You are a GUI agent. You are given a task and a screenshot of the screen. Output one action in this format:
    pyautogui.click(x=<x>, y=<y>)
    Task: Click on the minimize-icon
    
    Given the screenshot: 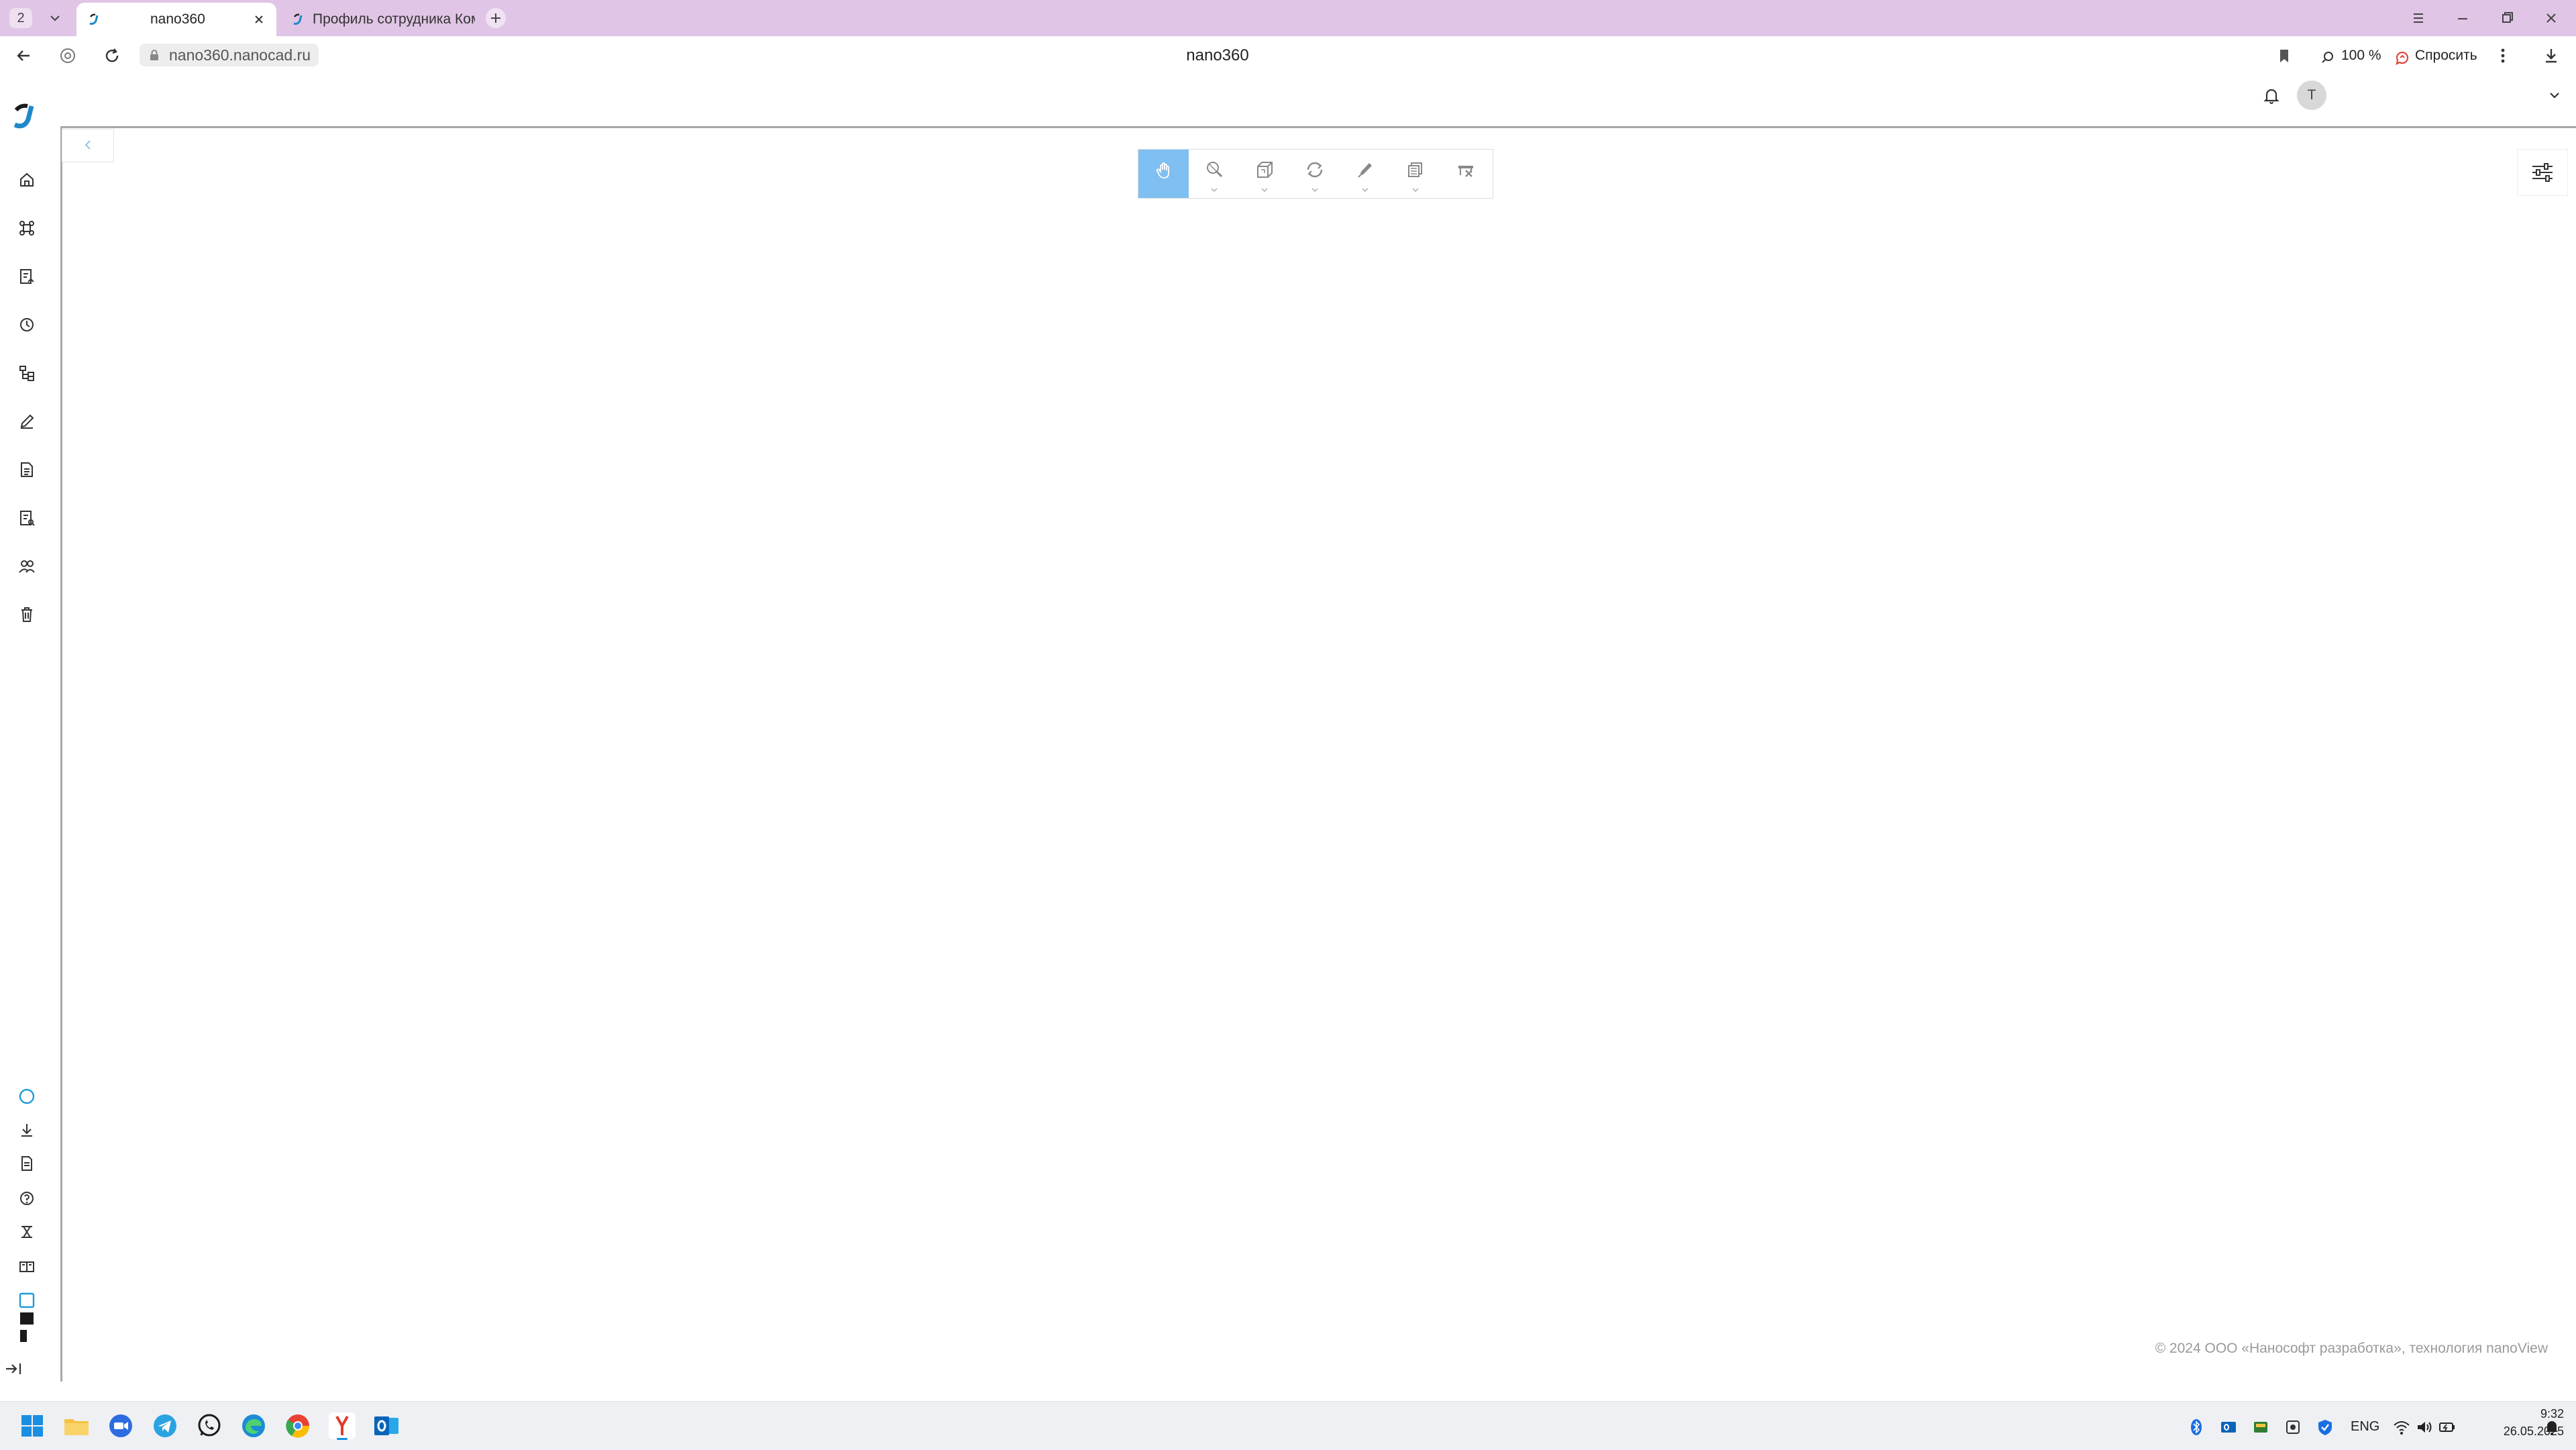 What is the action you would take?
    pyautogui.click(x=2462, y=18)
    